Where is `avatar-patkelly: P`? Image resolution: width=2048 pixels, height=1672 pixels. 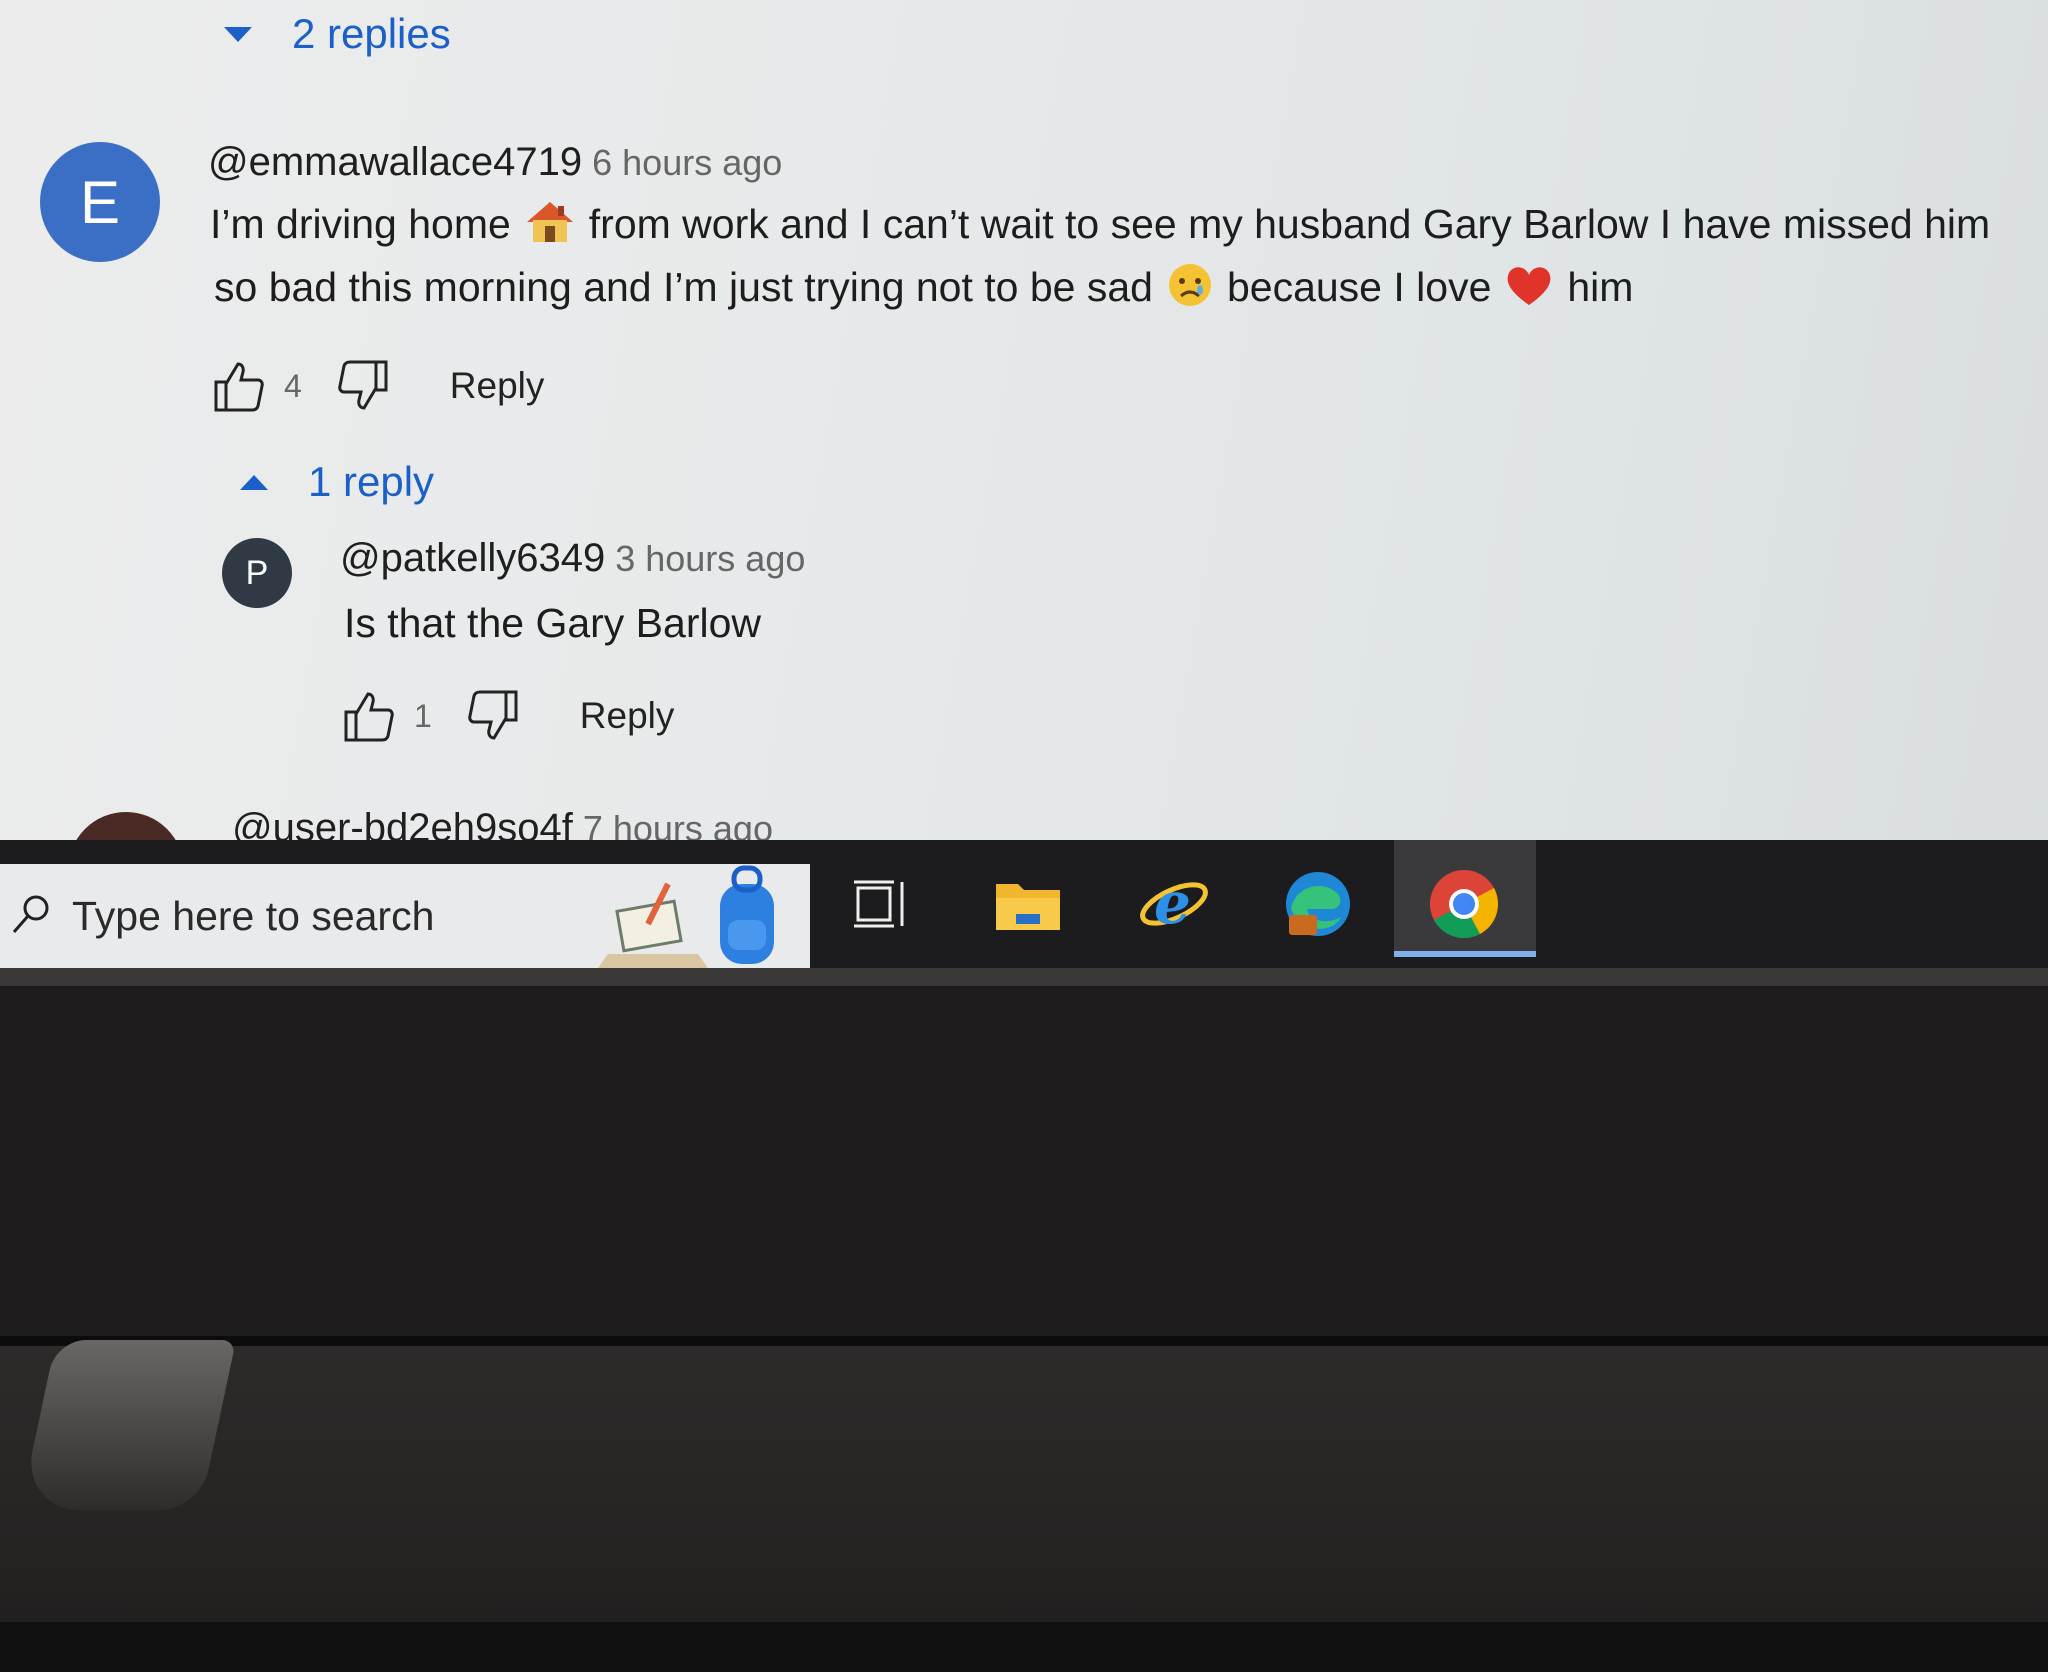 avatar-patkelly: P is located at coordinates (257, 573).